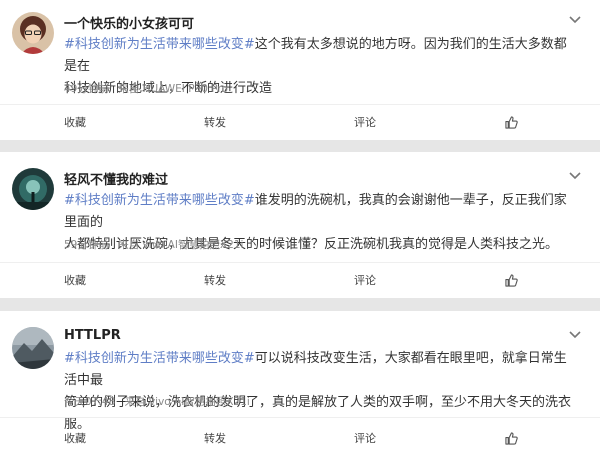 Image resolution: width=600 pixels, height=469 pixels. Describe the element at coordinates (86, 245) in the screenshot. I see `post-time: 59分钟前` at that location.